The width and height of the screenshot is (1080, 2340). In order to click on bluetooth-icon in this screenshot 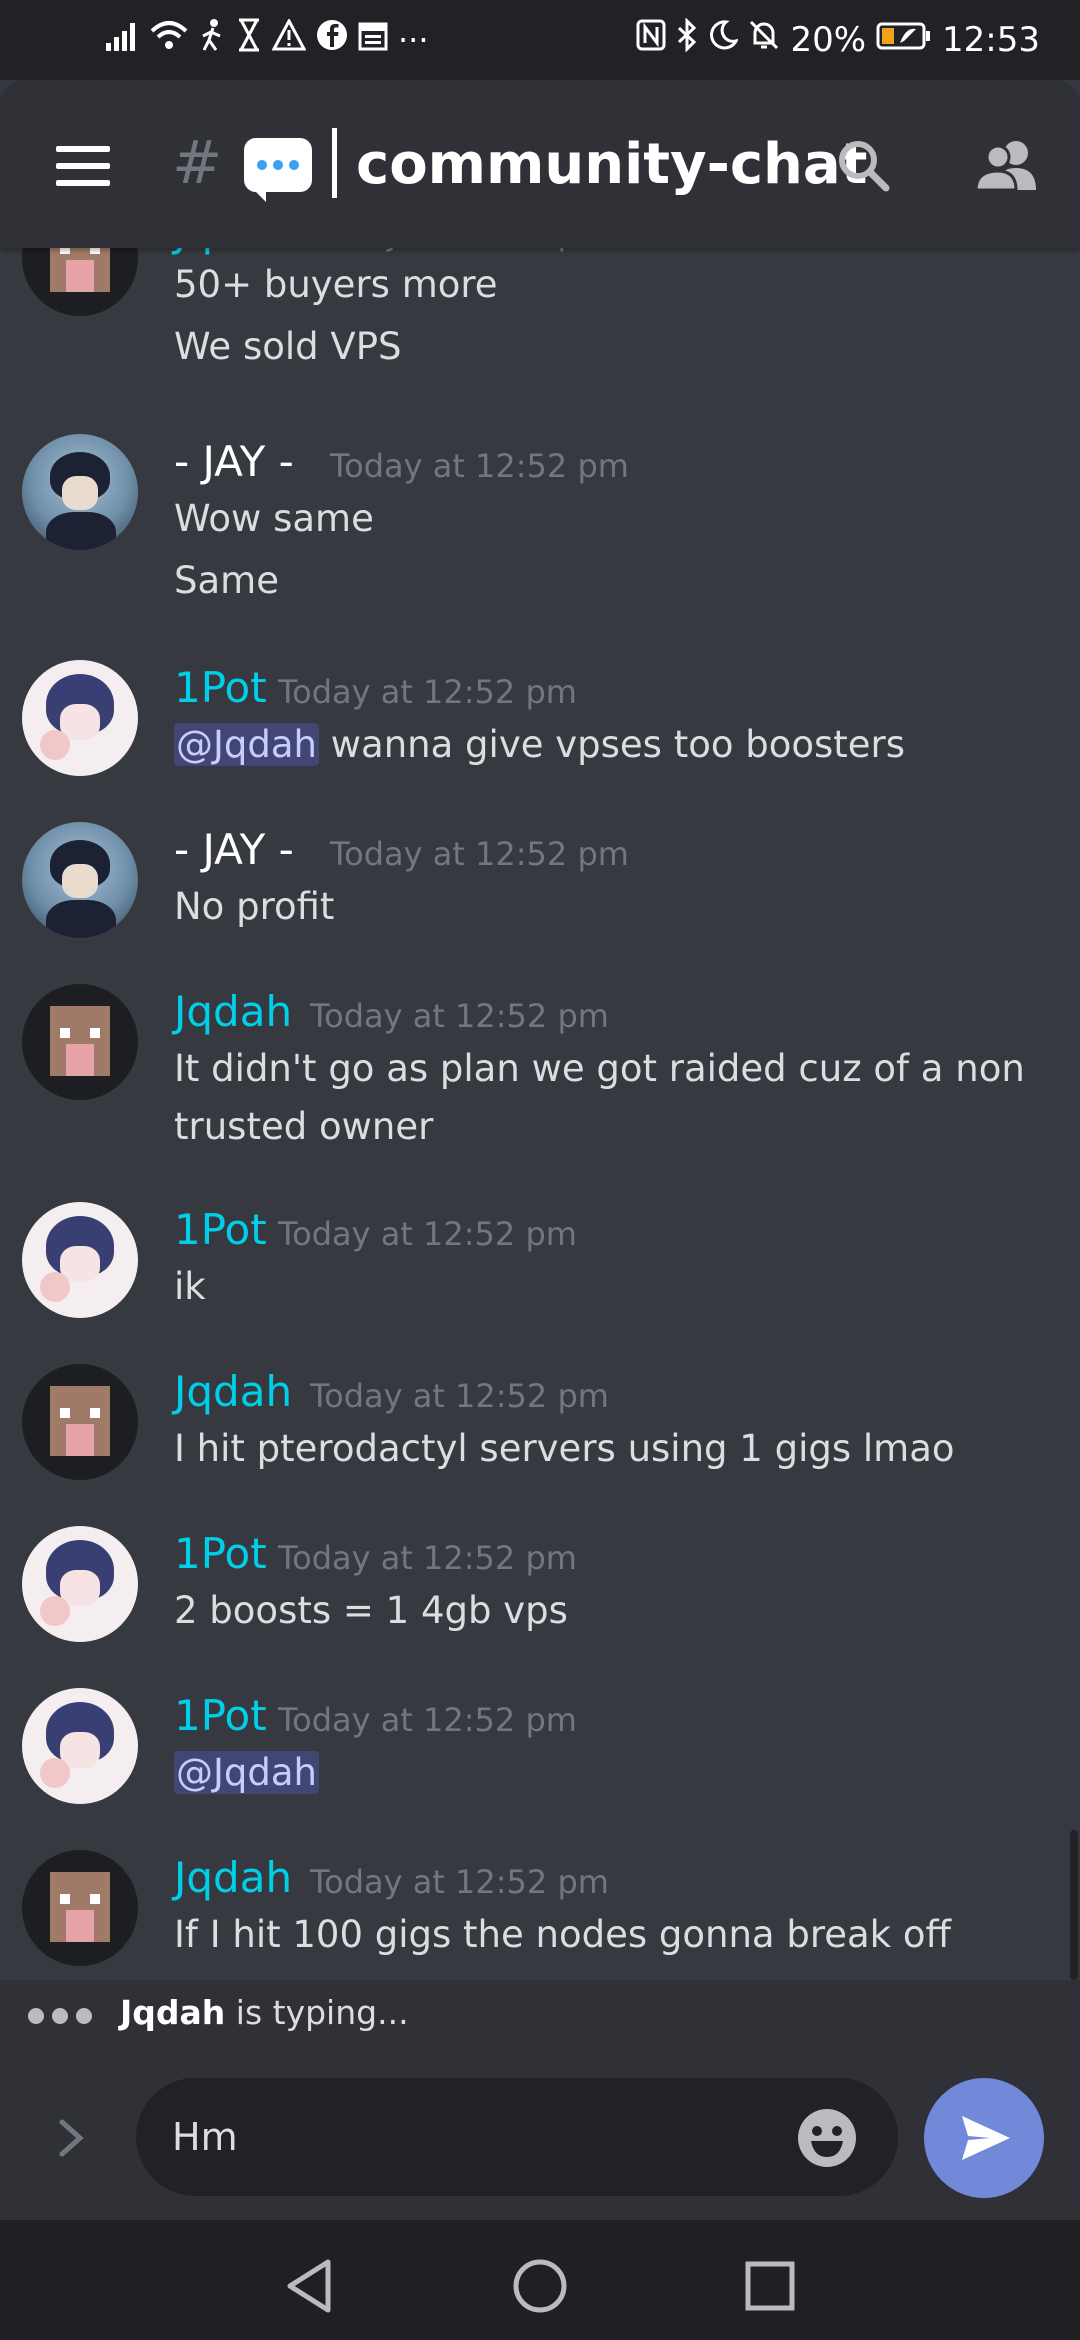, I will do `click(687, 39)`.